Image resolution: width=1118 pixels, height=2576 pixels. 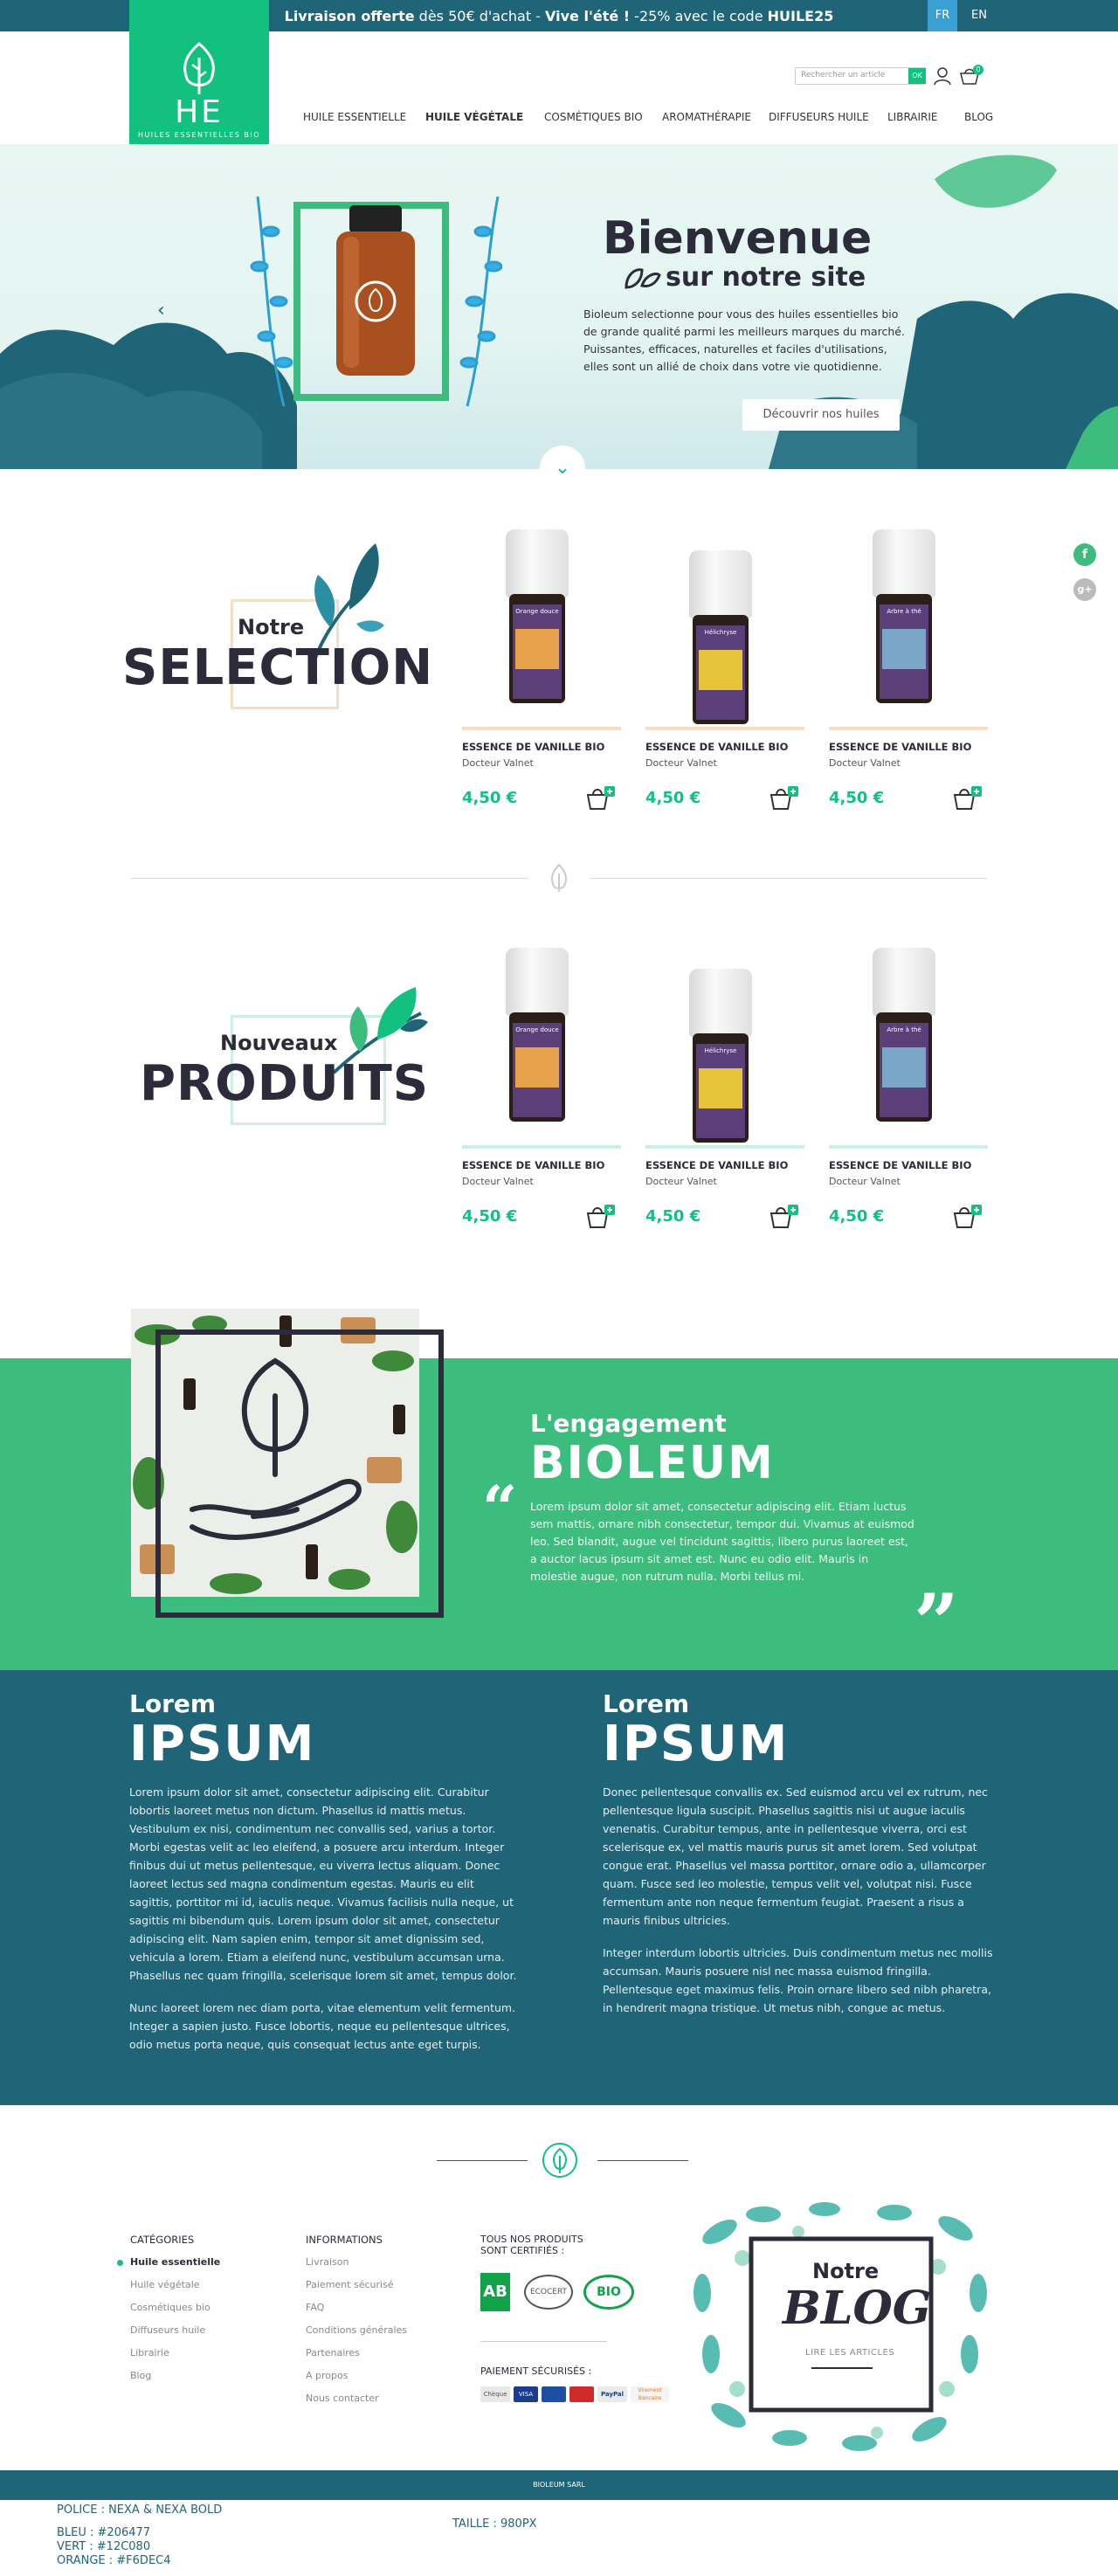 What do you see at coordinates (162, 2240) in the screenshot?
I see `footer-categories-title: CATÉGORIES` at bounding box center [162, 2240].